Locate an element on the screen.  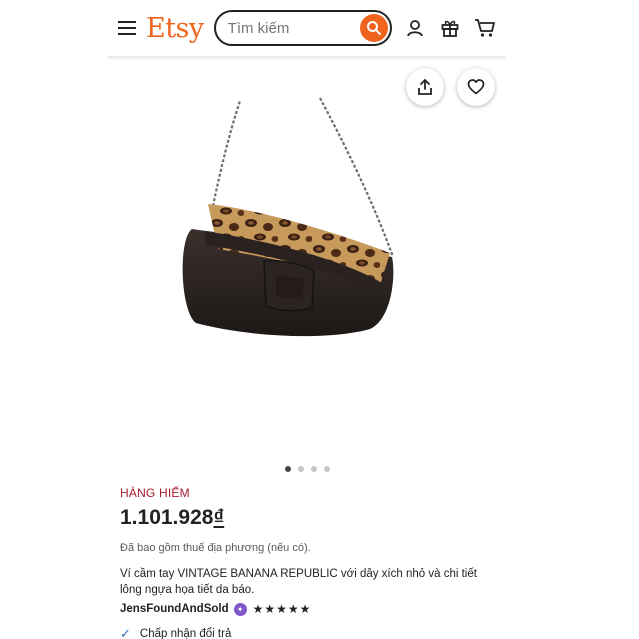
product-image is located at coordinates (288, 217).